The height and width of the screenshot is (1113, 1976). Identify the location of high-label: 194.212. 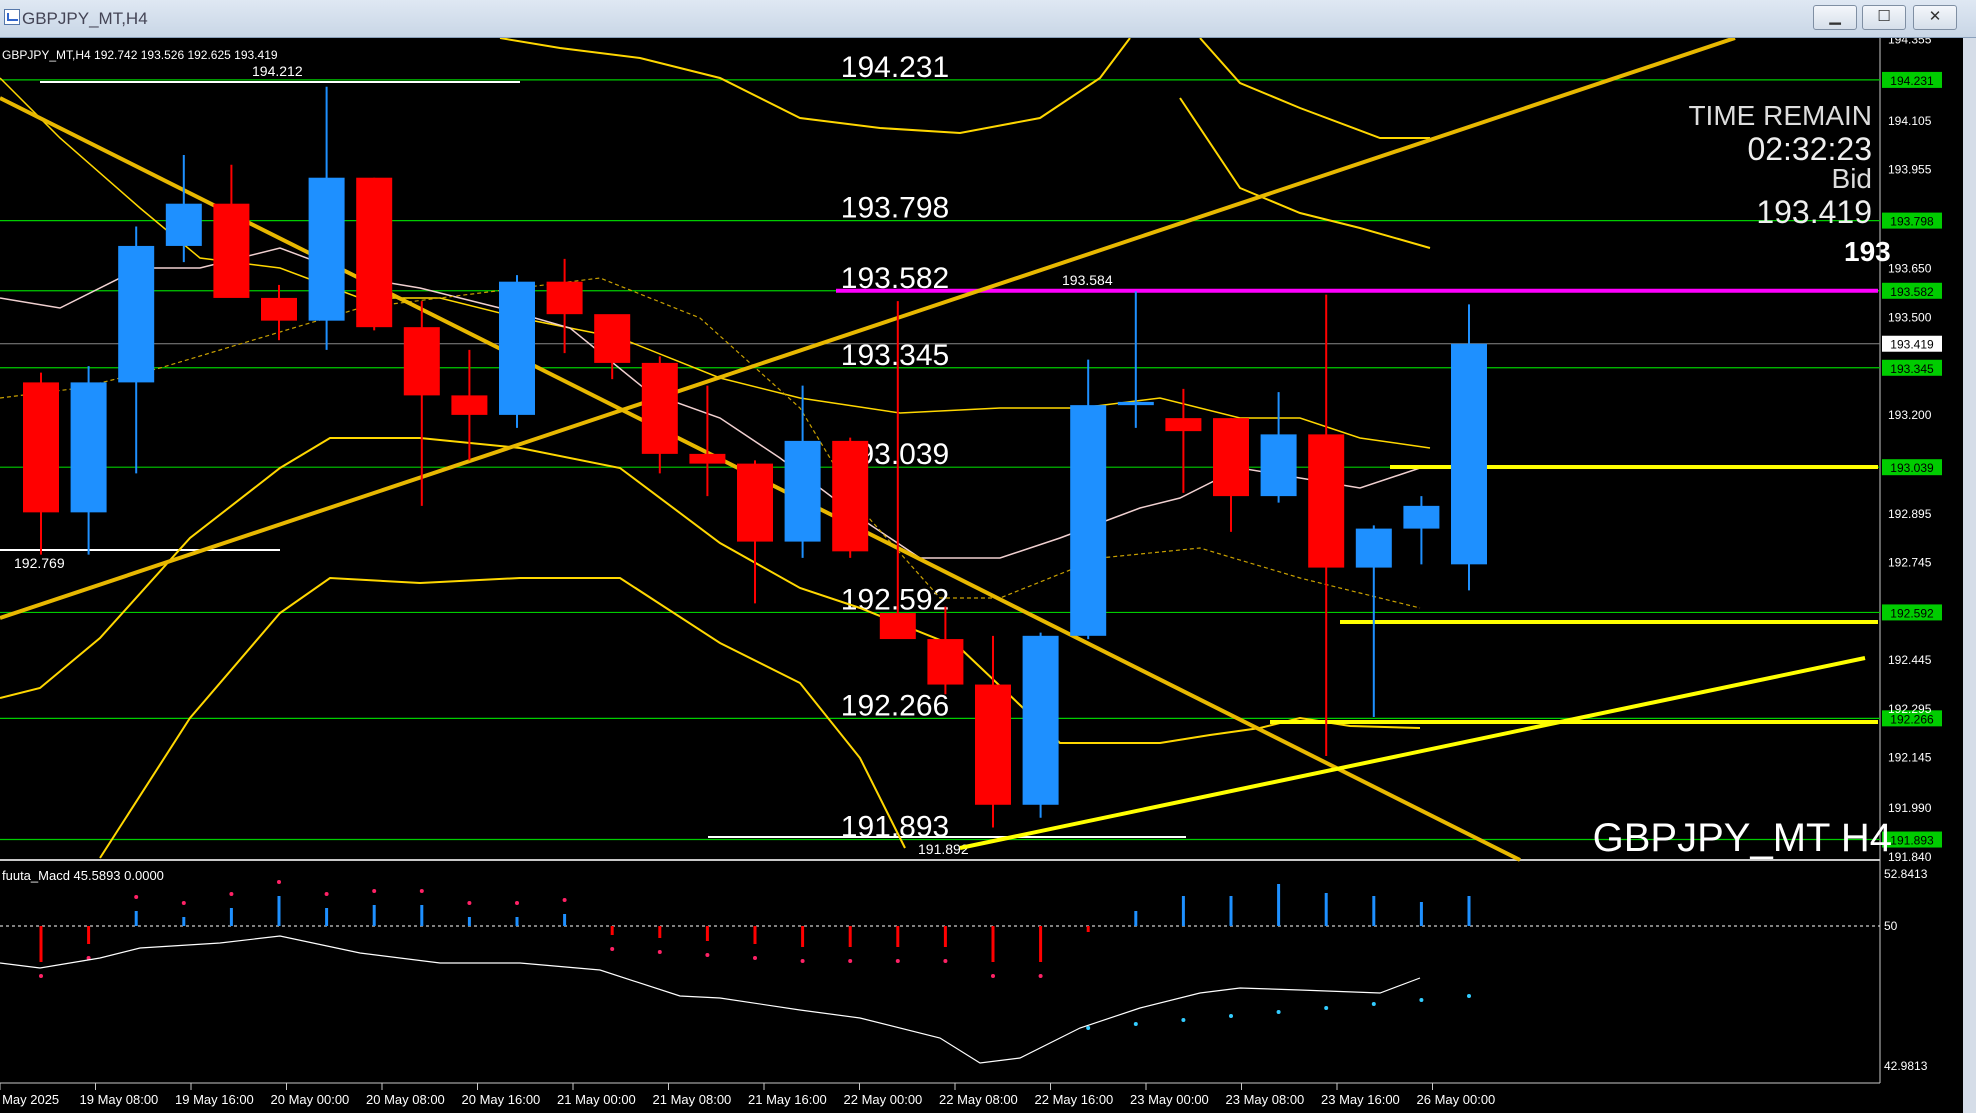
(277, 71).